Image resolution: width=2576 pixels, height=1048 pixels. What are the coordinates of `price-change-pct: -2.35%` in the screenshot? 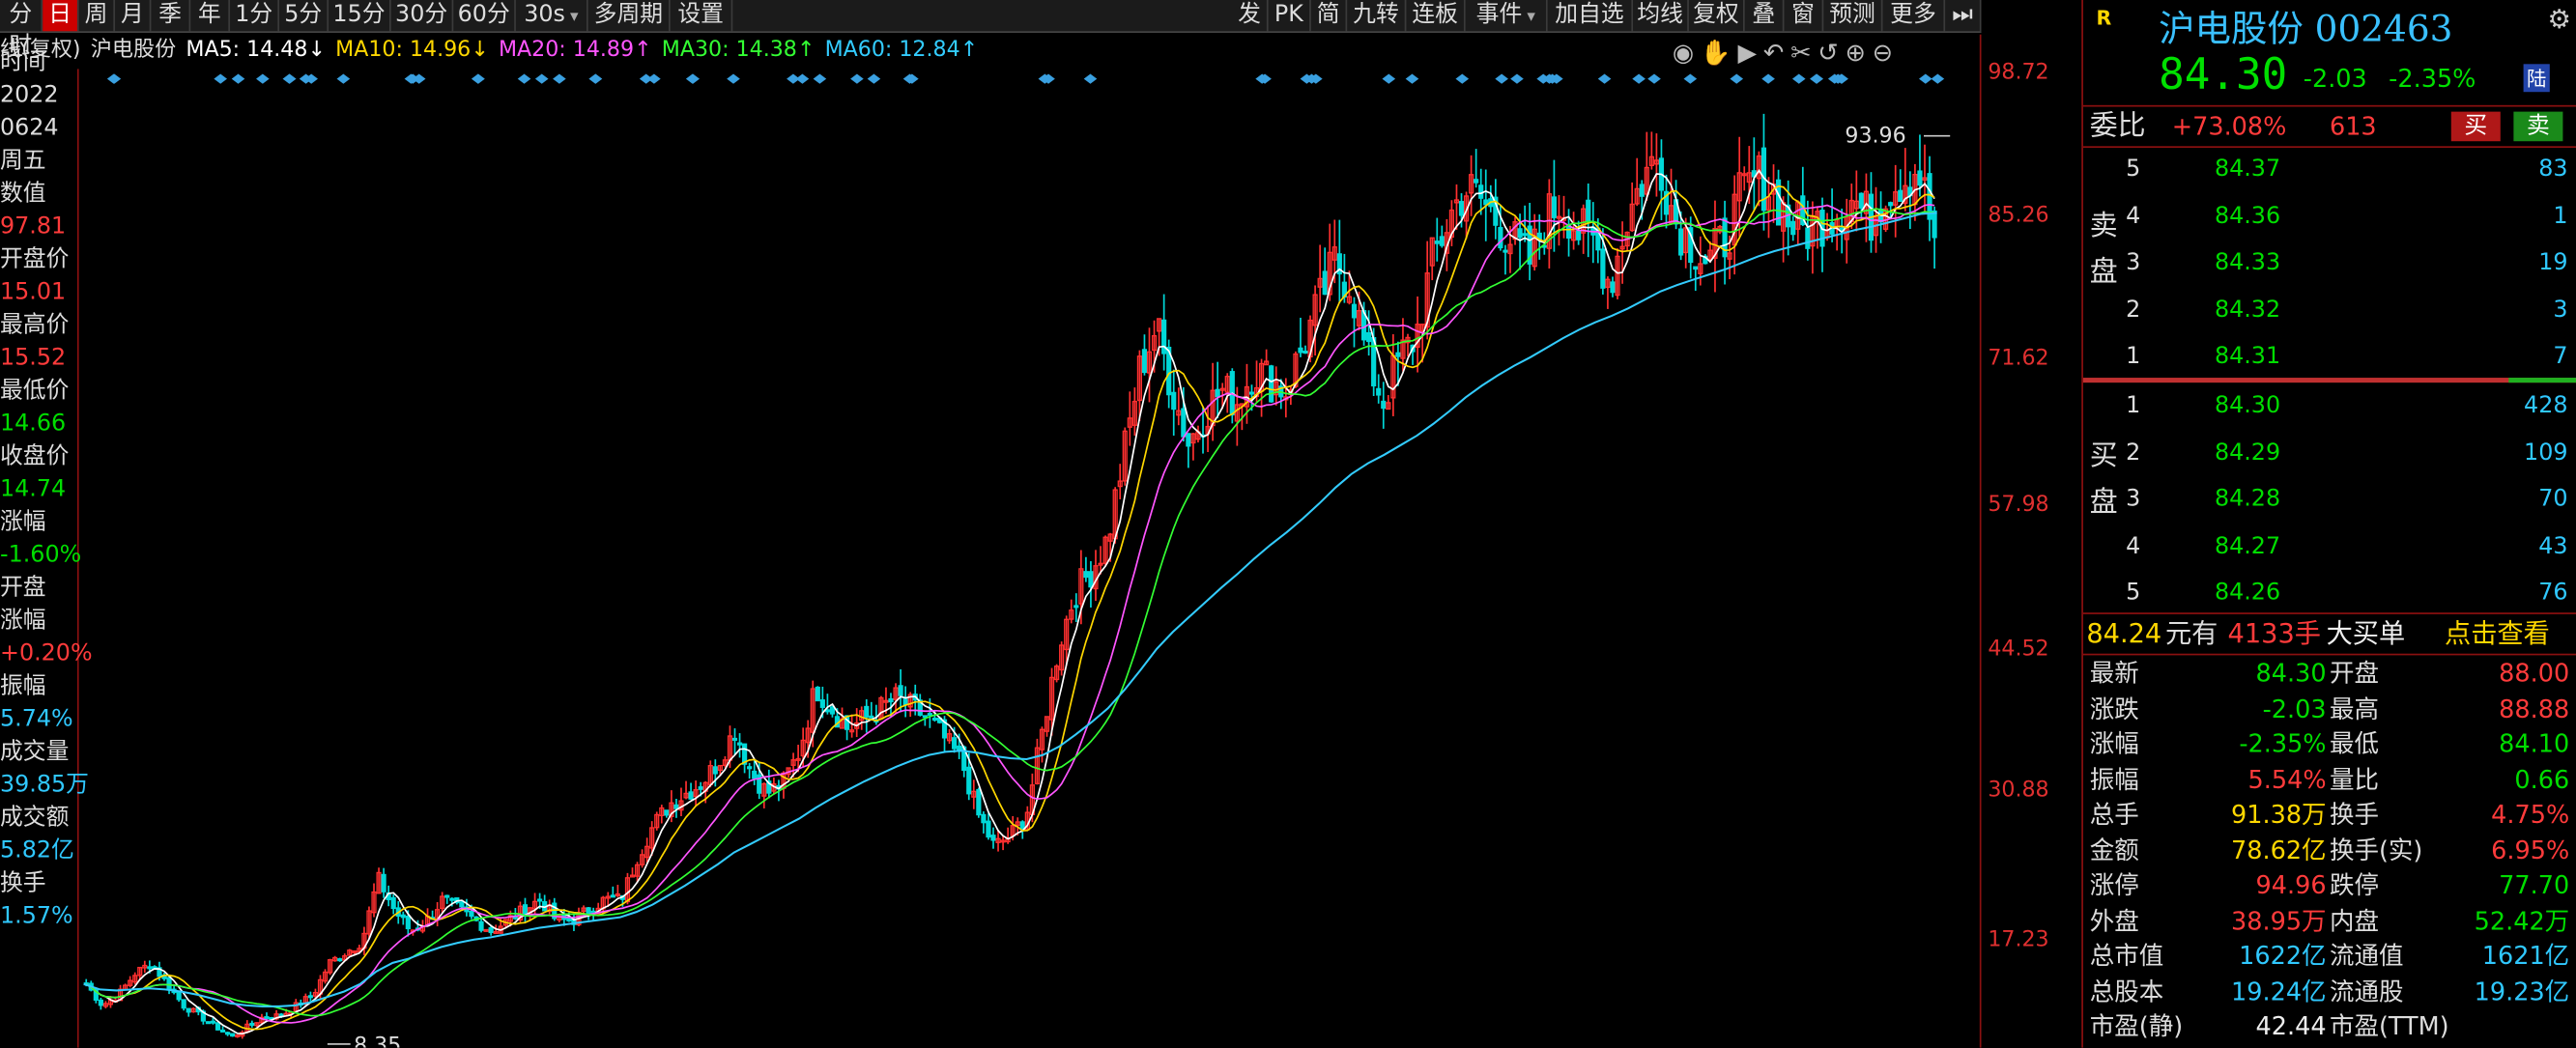 It's located at (2433, 79).